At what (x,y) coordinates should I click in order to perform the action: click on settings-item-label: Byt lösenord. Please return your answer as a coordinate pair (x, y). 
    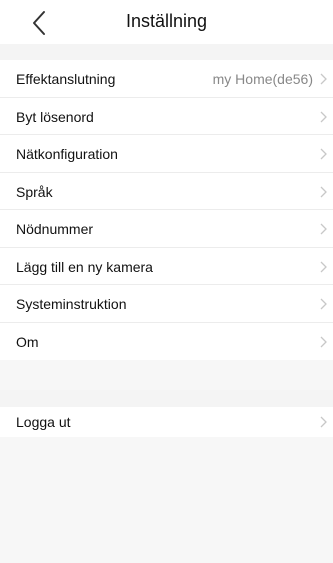
    Looking at the image, I should click on (55, 116).